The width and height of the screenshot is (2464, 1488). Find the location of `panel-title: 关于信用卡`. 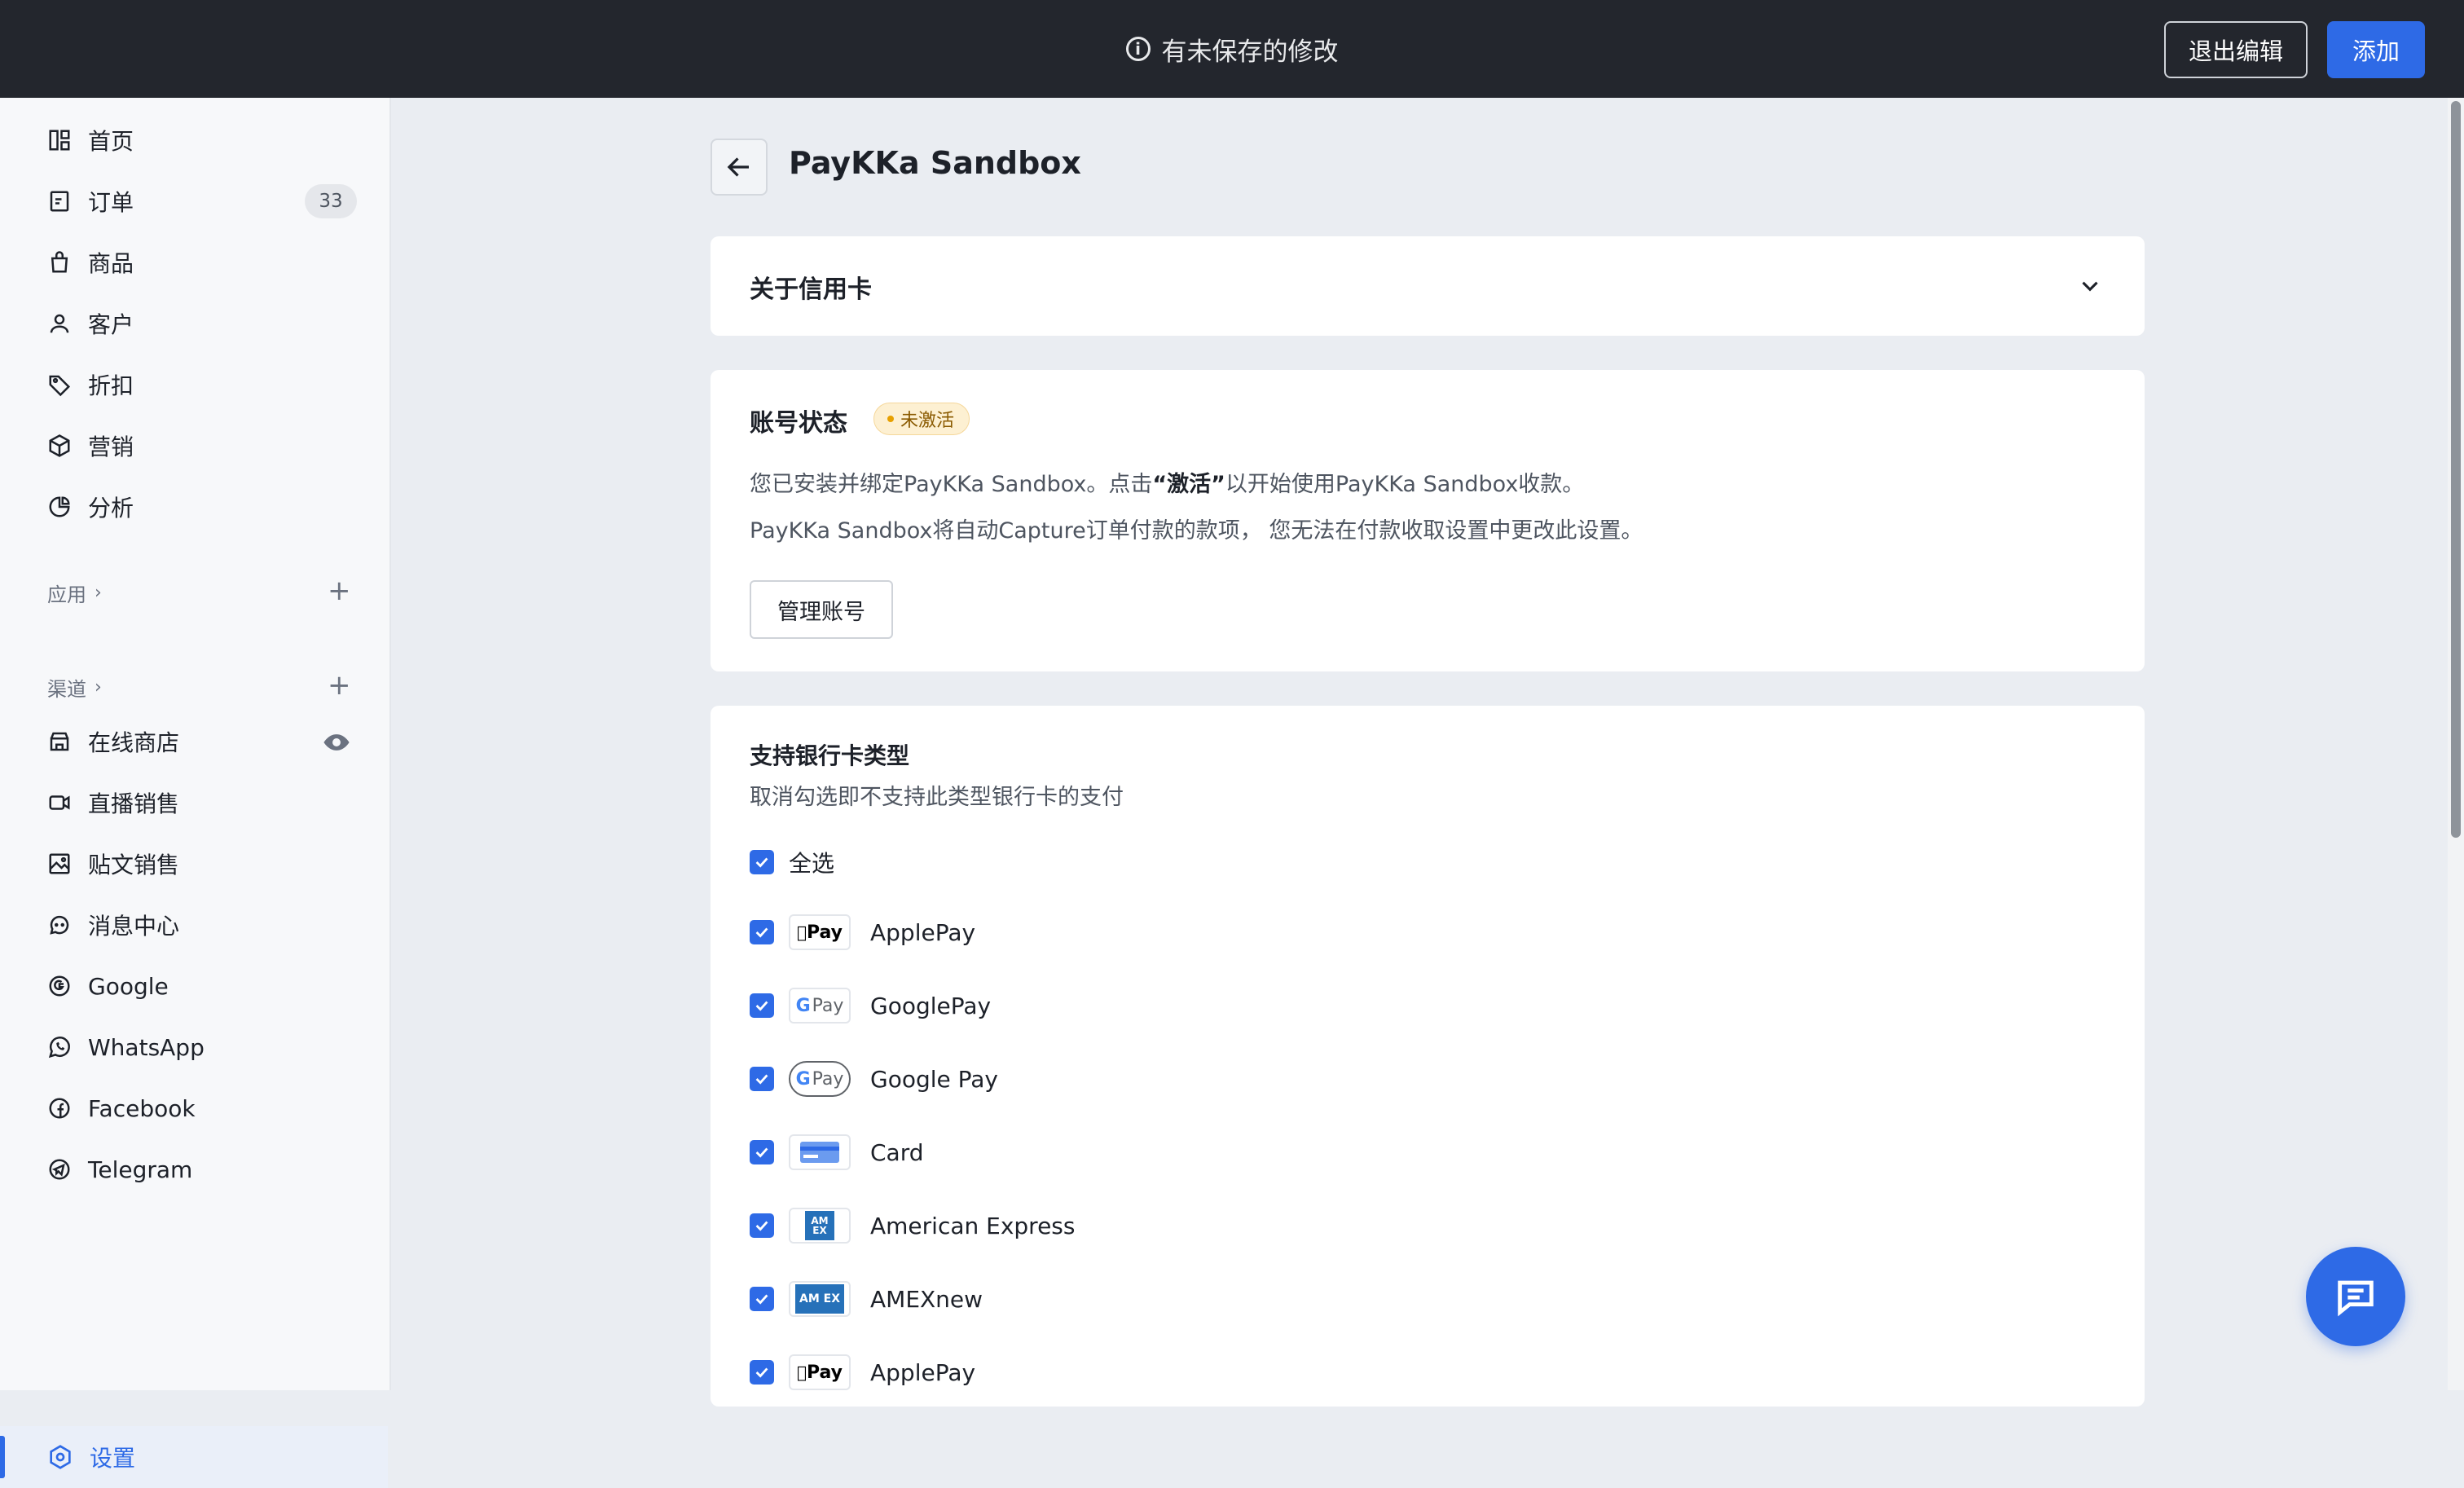

panel-title: 关于信用卡 is located at coordinates (811, 289).